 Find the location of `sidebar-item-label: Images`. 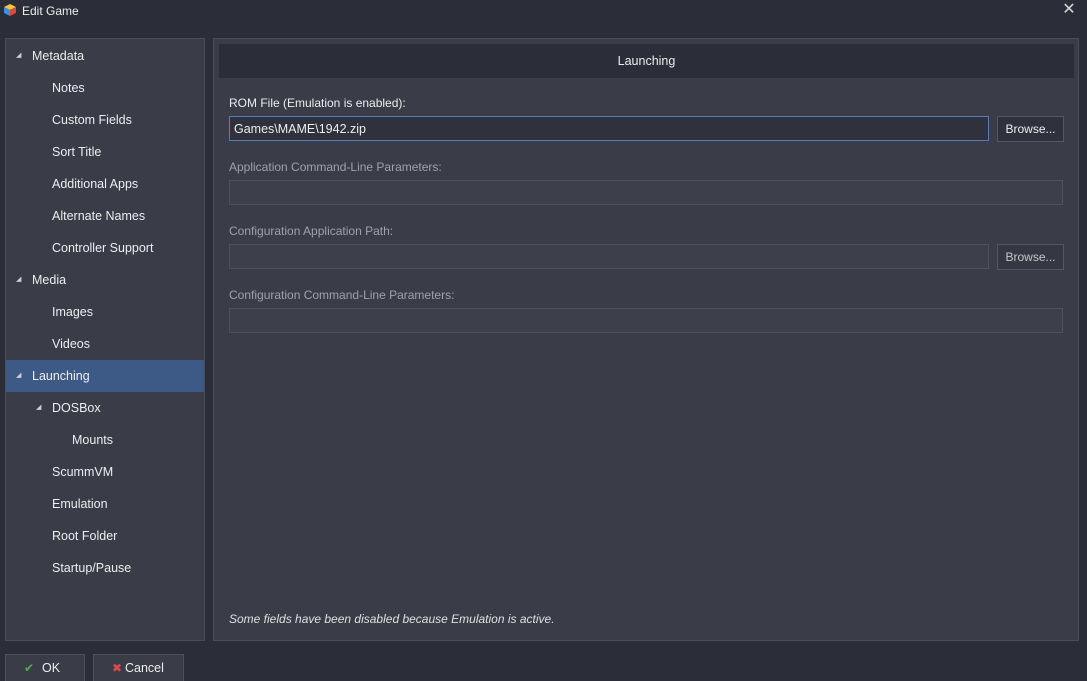

sidebar-item-label: Images is located at coordinates (72, 312).